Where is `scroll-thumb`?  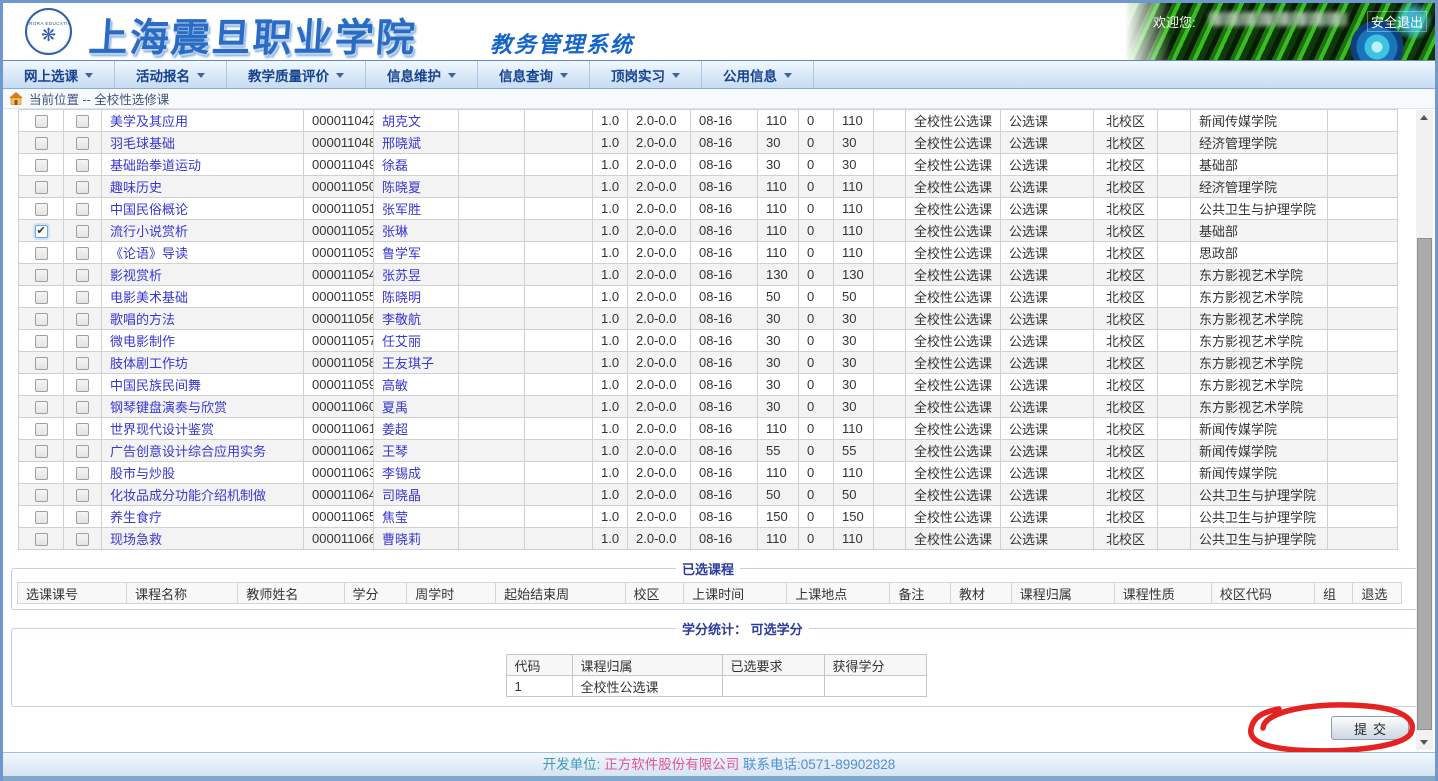 scroll-thumb is located at coordinates (1424, 484).